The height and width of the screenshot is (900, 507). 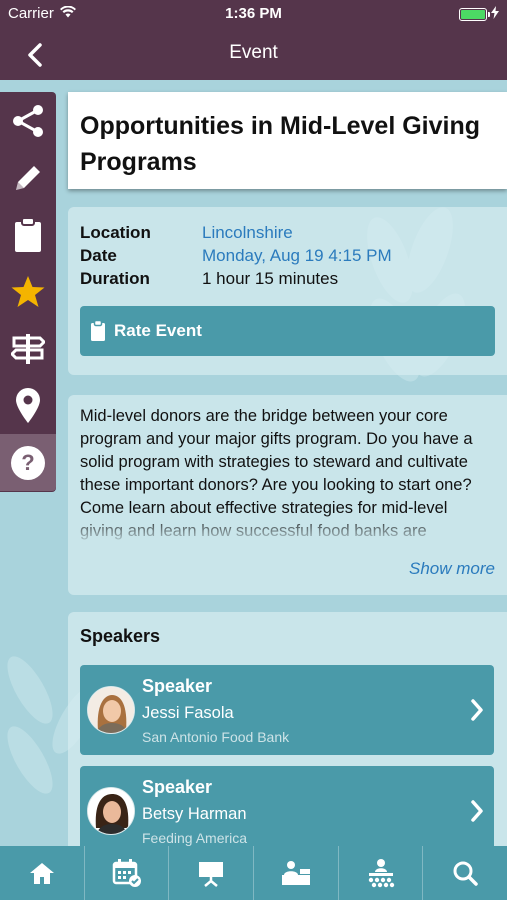 I want to click on signpost-icon, so click(x=28, y=348).